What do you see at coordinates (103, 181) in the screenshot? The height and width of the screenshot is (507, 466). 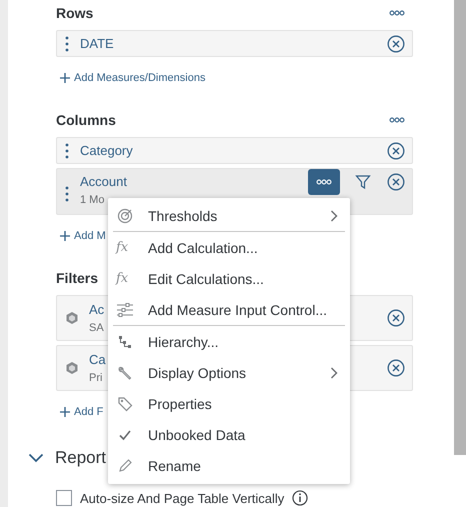 I see `field-name: Account` at bounding box center [103, 181].